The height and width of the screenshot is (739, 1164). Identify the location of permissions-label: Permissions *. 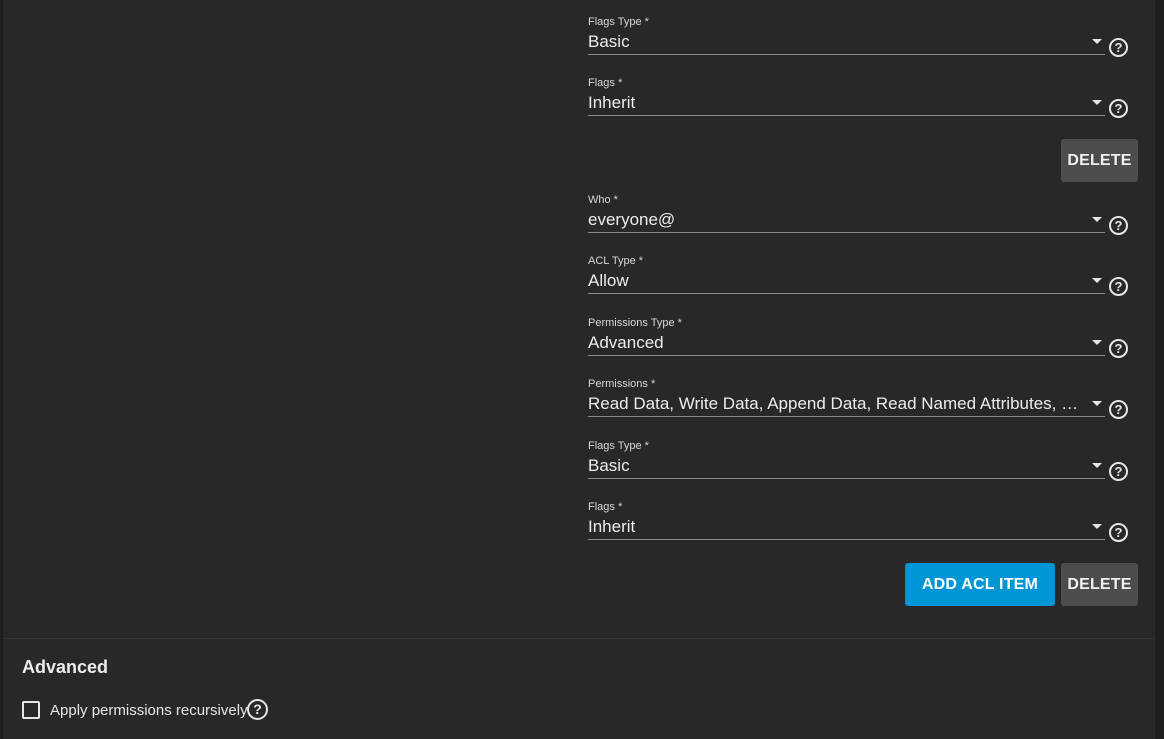
(622, 384).